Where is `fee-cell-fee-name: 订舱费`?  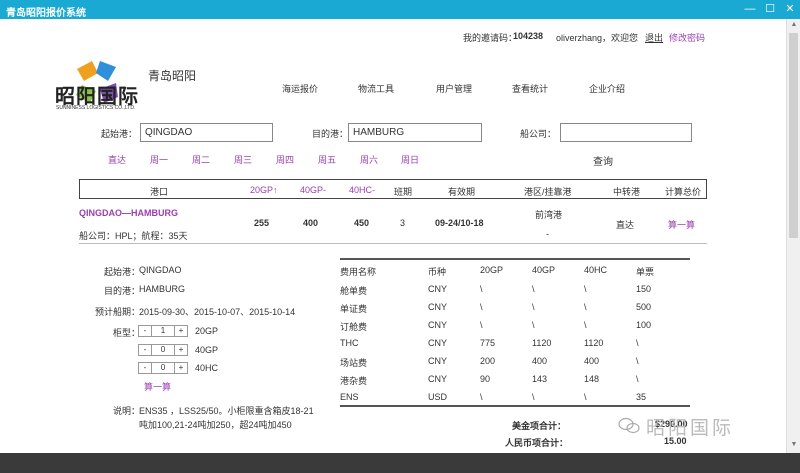
fee-cell-fee-name: 订舱费 is located at coordinates (354, 327).